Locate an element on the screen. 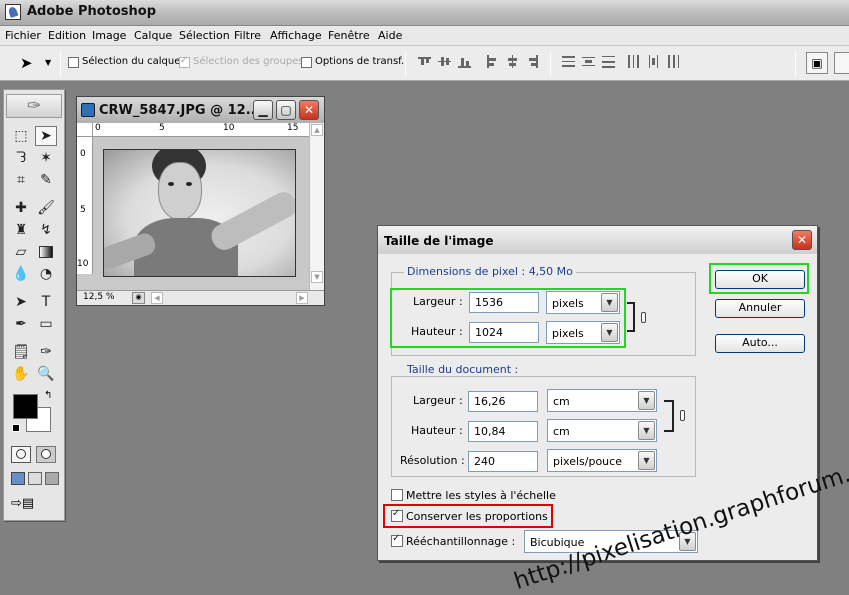 Image resolution: width=849 pixels, height=595 pixels. scroll-up-icon: ▲ is located at coordinates (317, 130).